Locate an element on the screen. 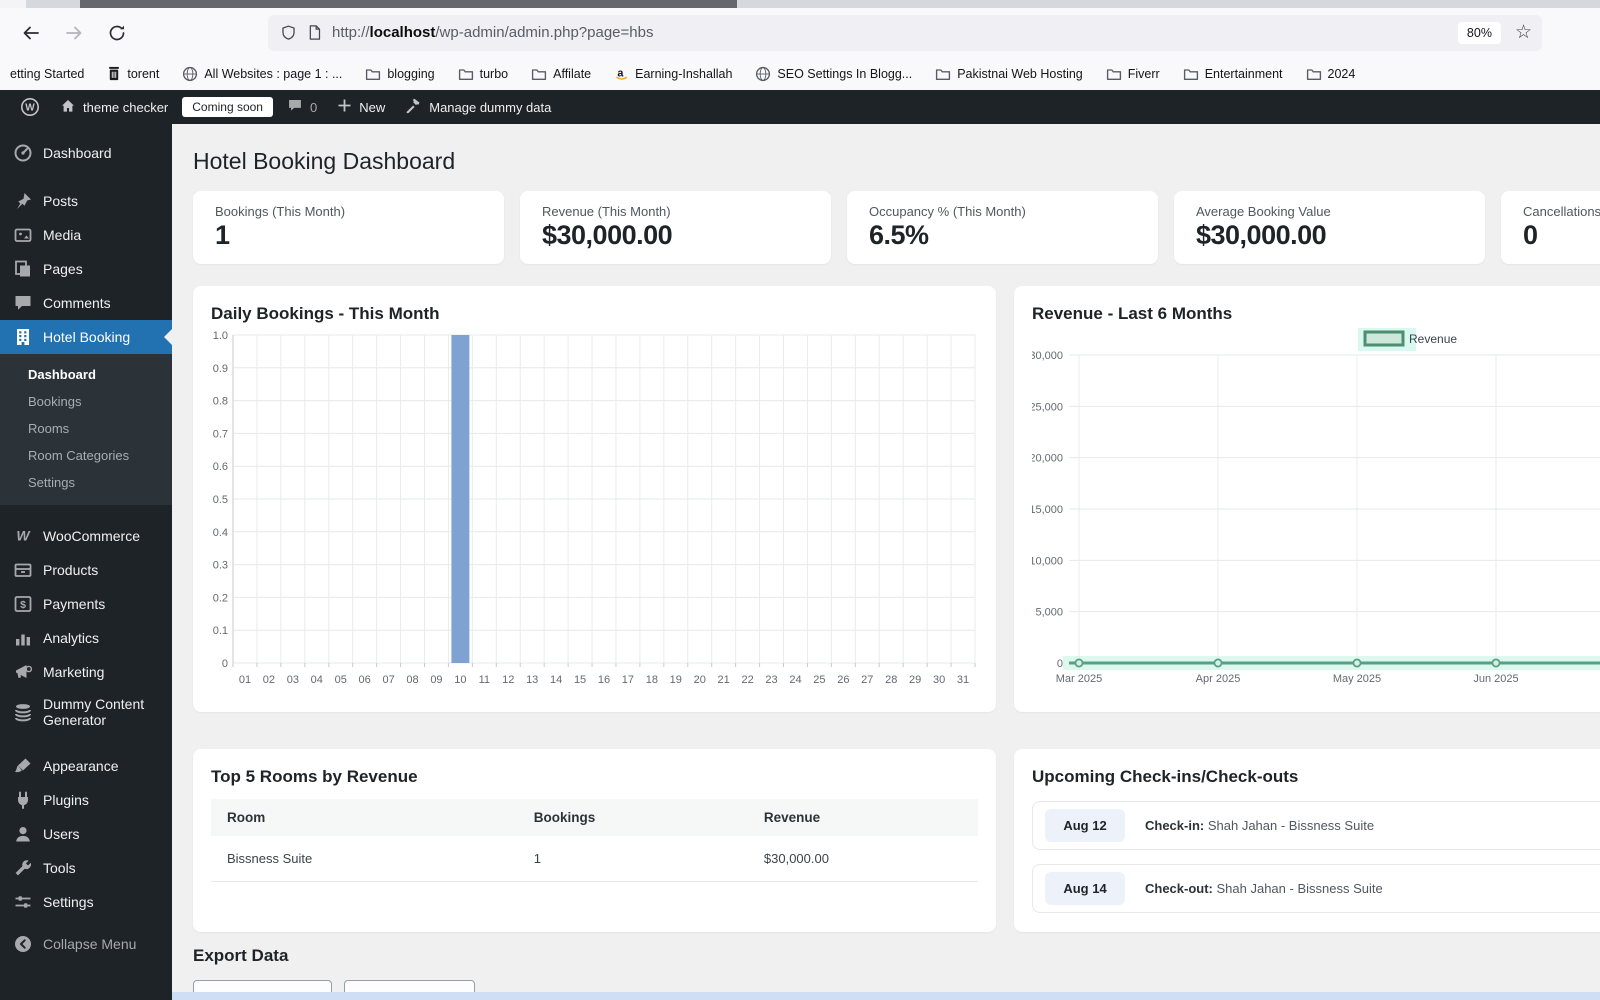 This screenshot has width=1600, height=1000. sidebar-item-marketing: Marketing is located at coordinates (86, 672).